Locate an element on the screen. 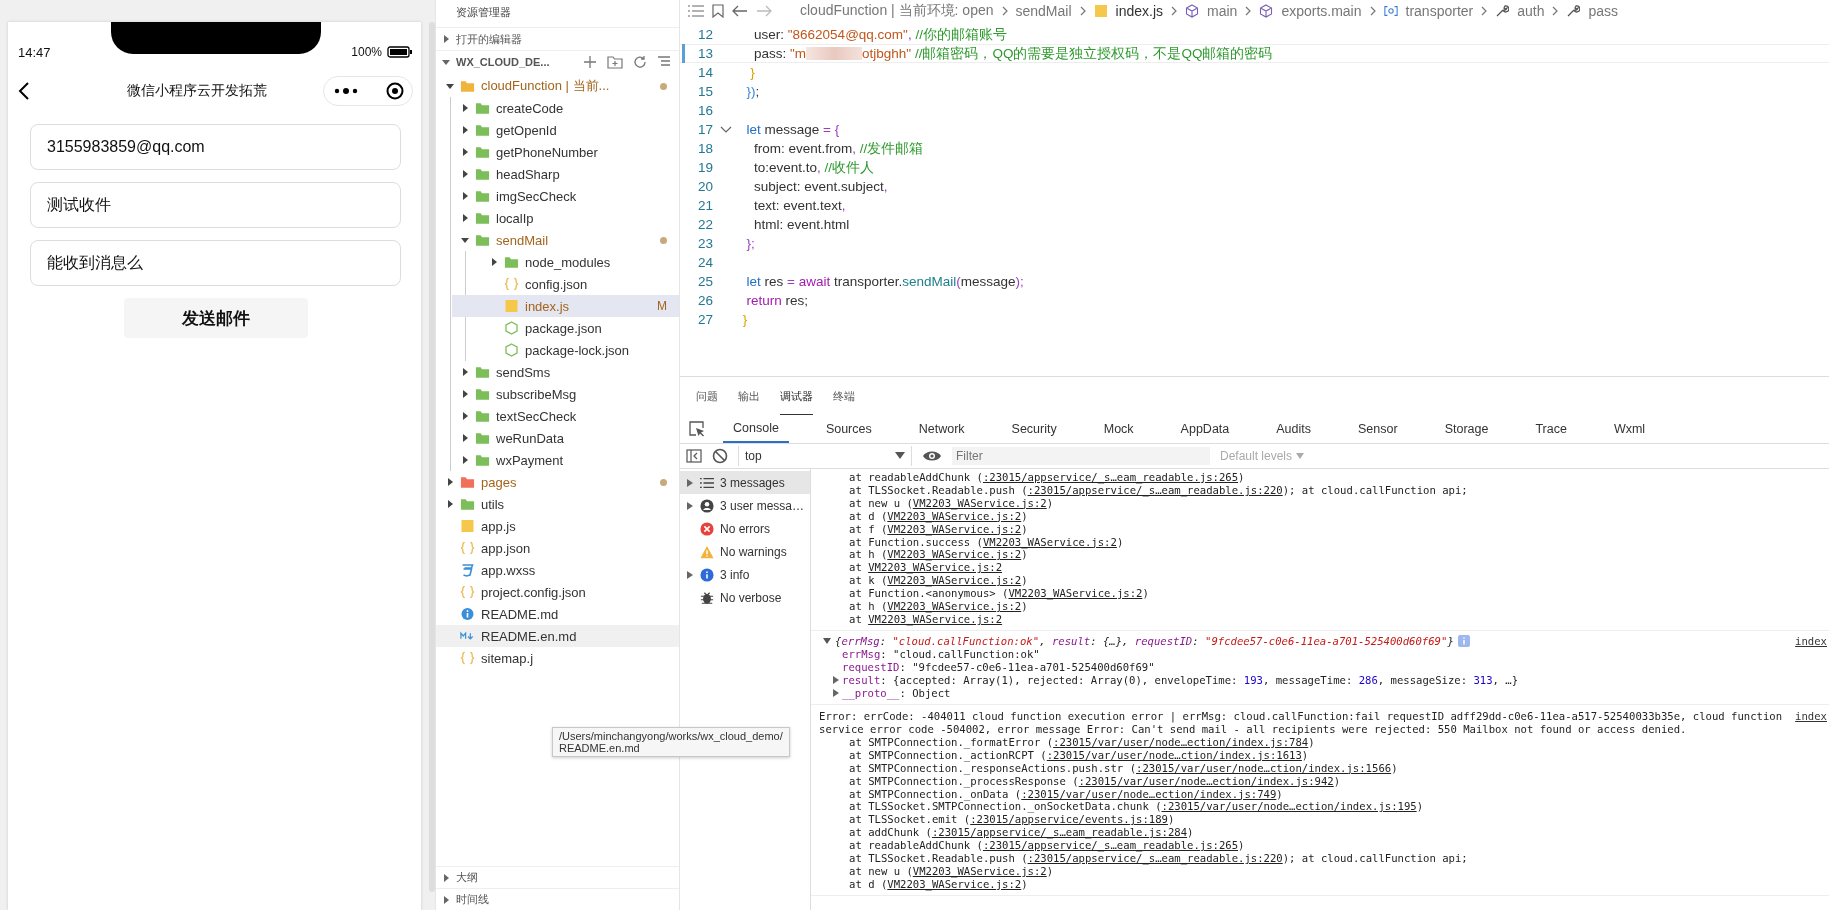 Image resolution: width=1829 pixels, height=910 pixels. scrollbar is located at coordinates (432, 457).